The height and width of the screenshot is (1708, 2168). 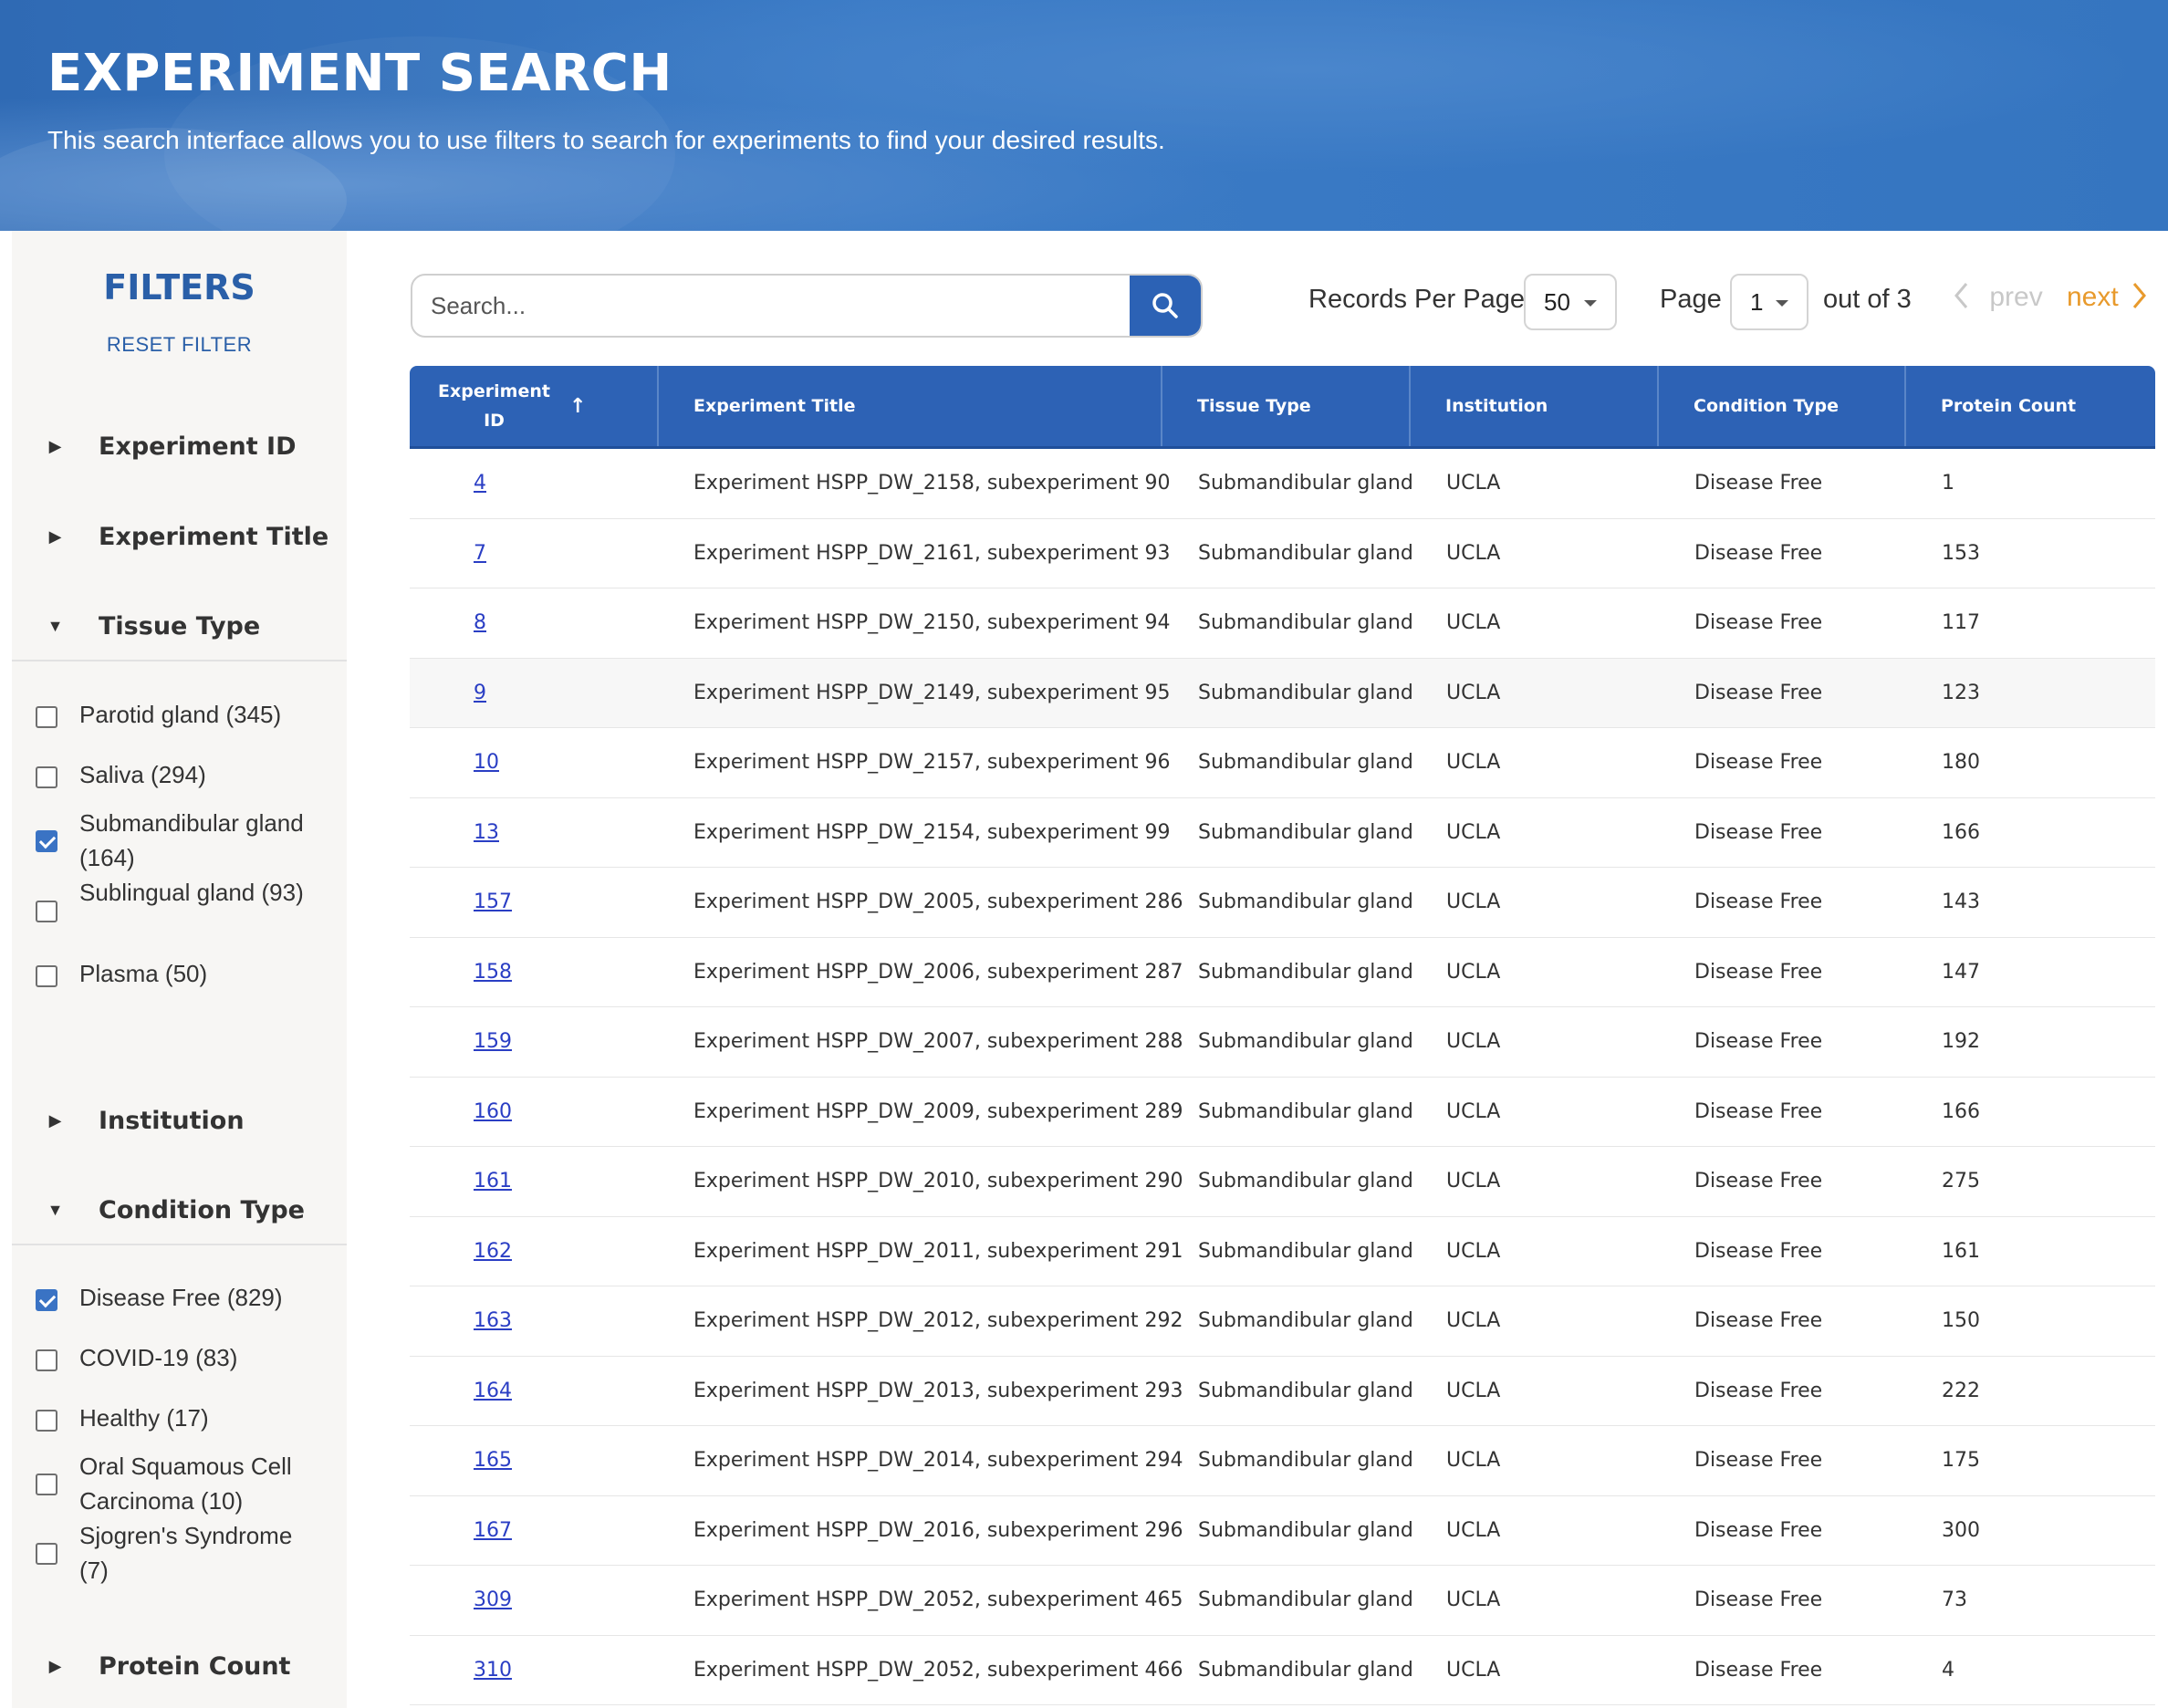 I want to click on experiment-id-link: 10, so click(x=486, y=762).